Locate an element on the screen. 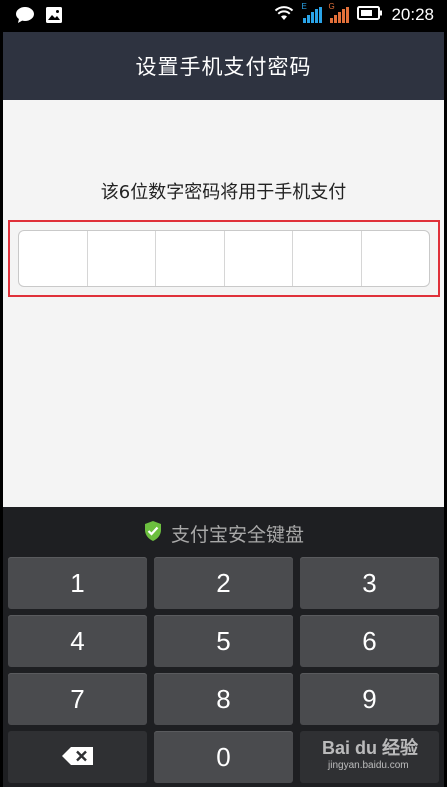 Image resolution: width=447 pixels, height=787 pixels. key-5: 5 is located at coordinates (223, 641).